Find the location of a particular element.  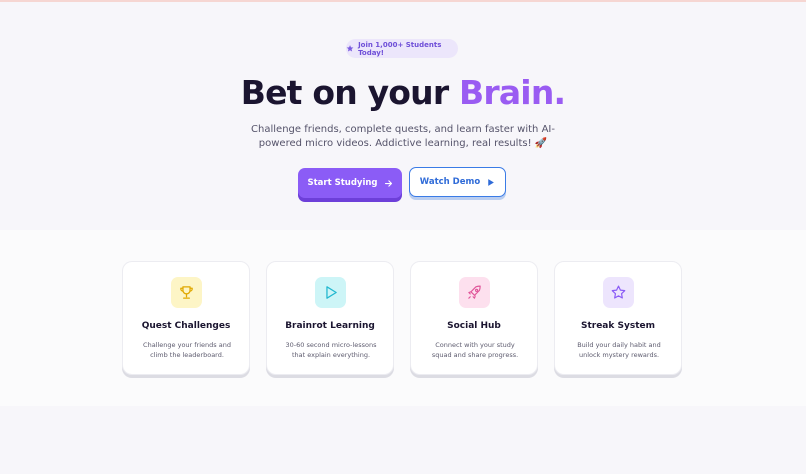

badge-label: Join 1,000+ Students Today! is located at coordinates (400, 48).